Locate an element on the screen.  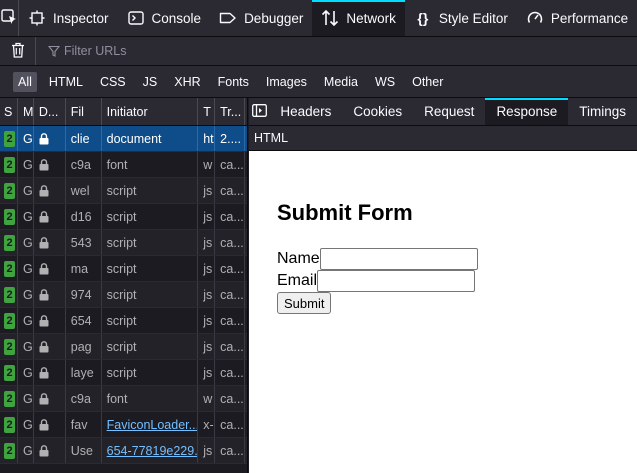
request-row: 2G 543 script jsca...1 is located at coordinates (123, 243).